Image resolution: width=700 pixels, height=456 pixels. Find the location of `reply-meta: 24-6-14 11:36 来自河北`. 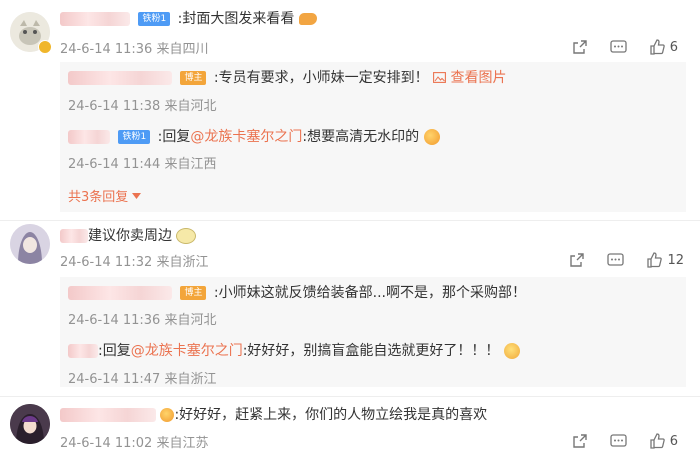

reply-meta: 24-6-14 11:36 来自河北 is located at coordinates (142, 320).